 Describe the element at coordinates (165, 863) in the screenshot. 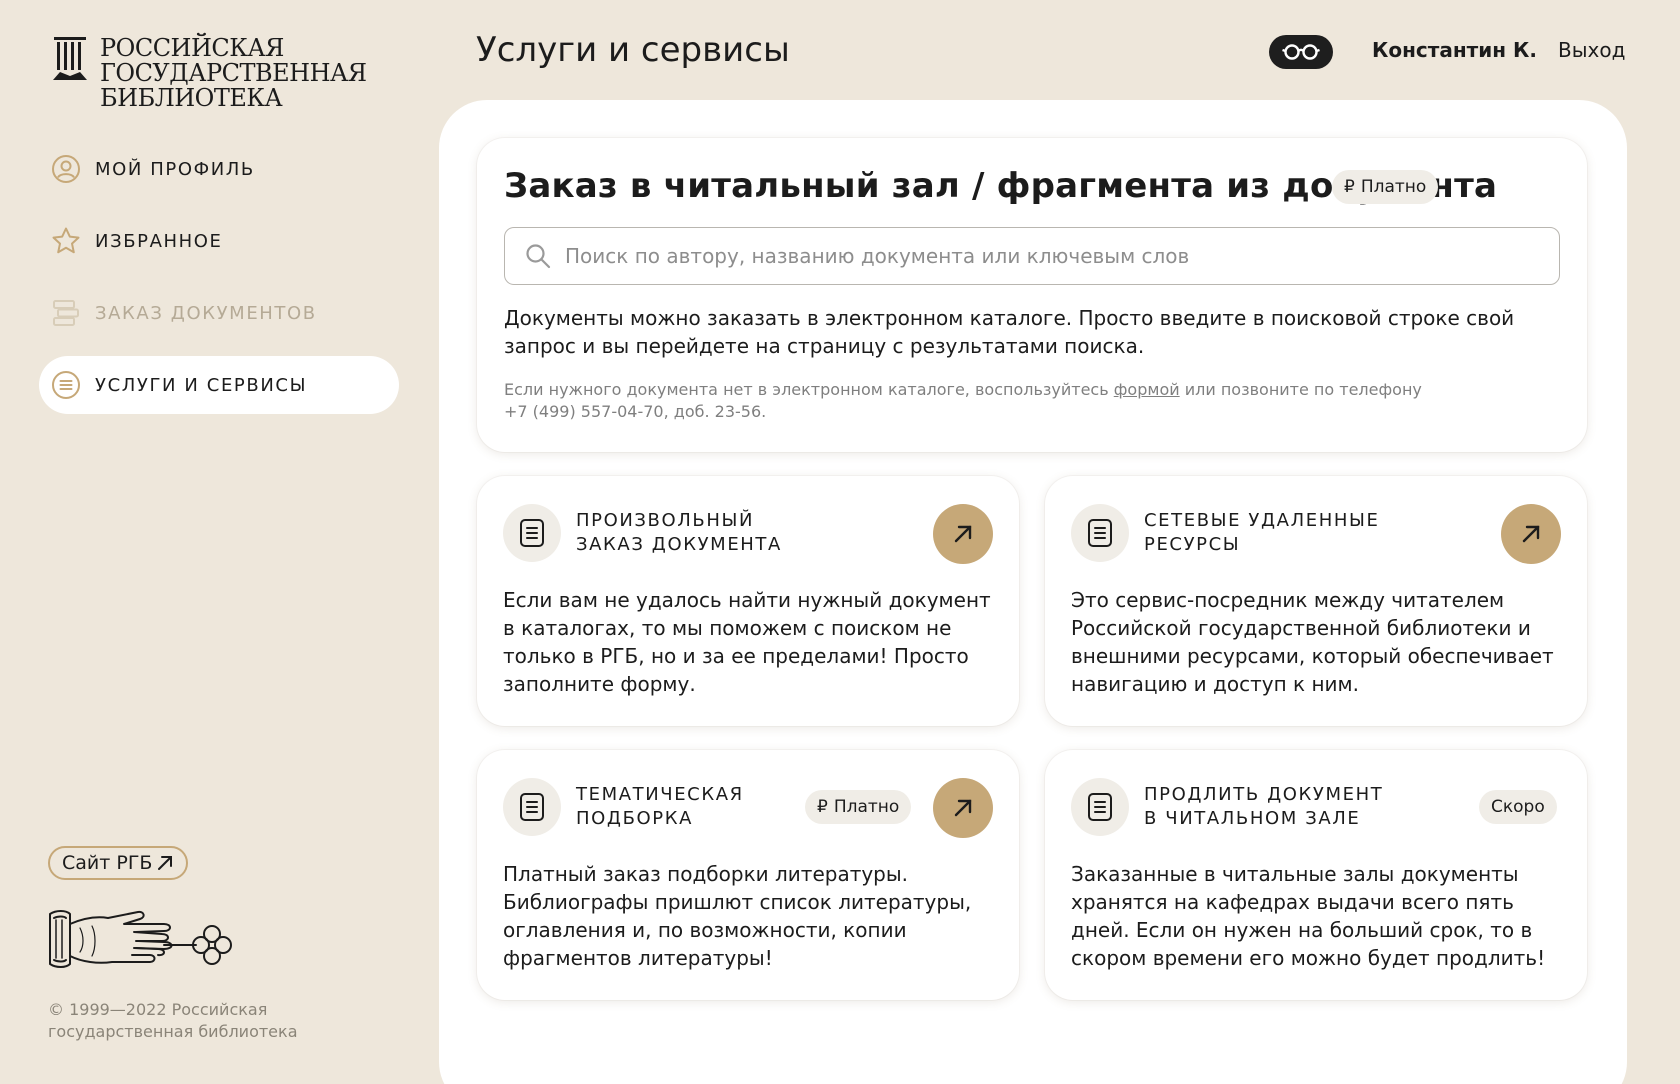

I see `external-arrow-icon` at that location.